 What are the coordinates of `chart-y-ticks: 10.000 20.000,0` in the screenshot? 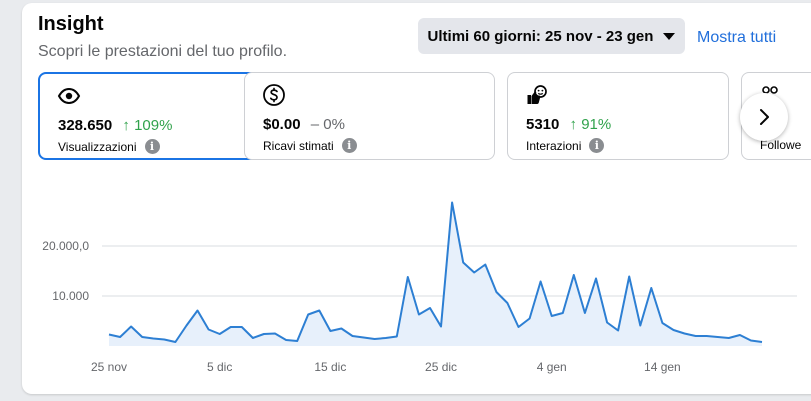 It's located at (65, 271).